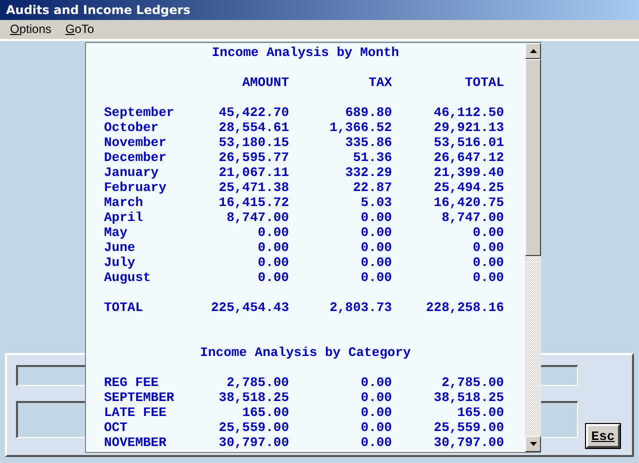 The width and height of the screenshot is (639, 463). What do you see at coordinates (468, 127) in the screenshot?
I see `table-cell-text: 29,921.13` at bounding box center [468, 127].